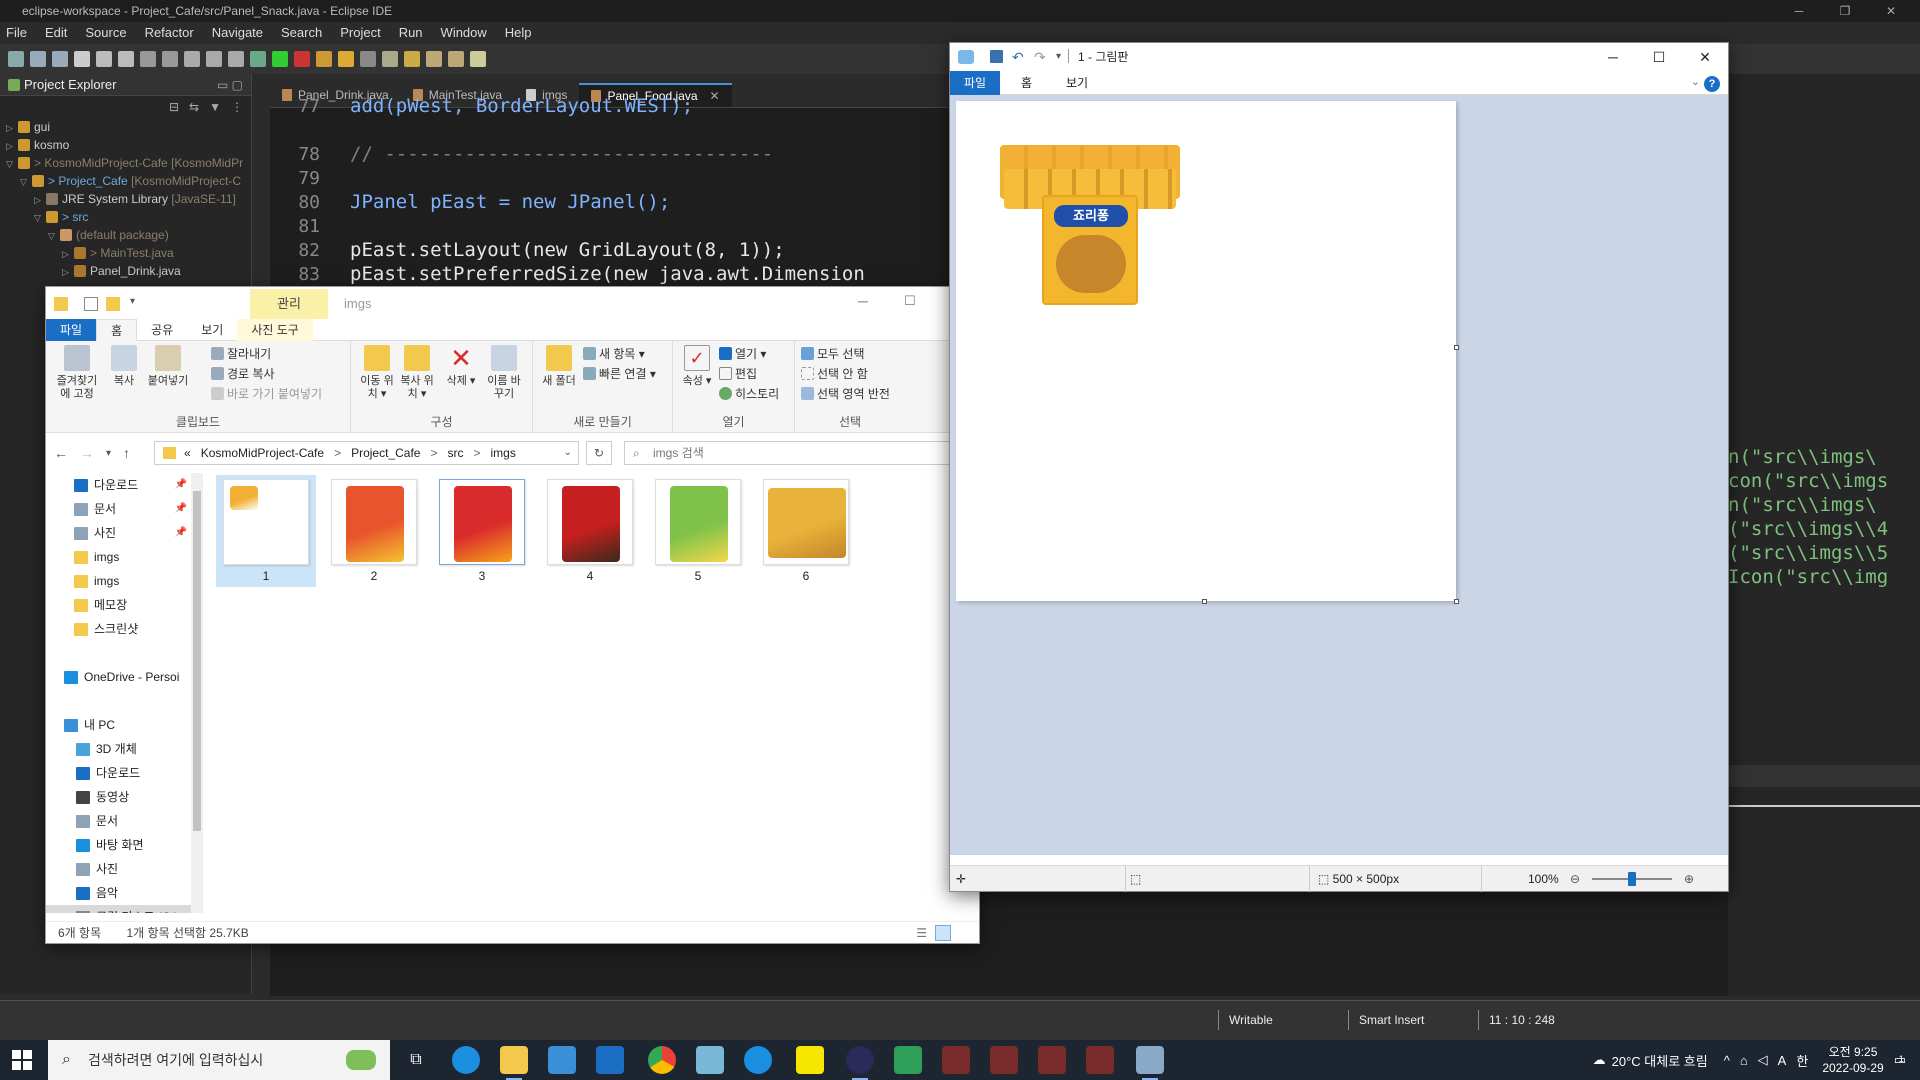 This screenshot has height=1080, width=1920. I want to click on breadcrumb-src: src, so click(455, 453).